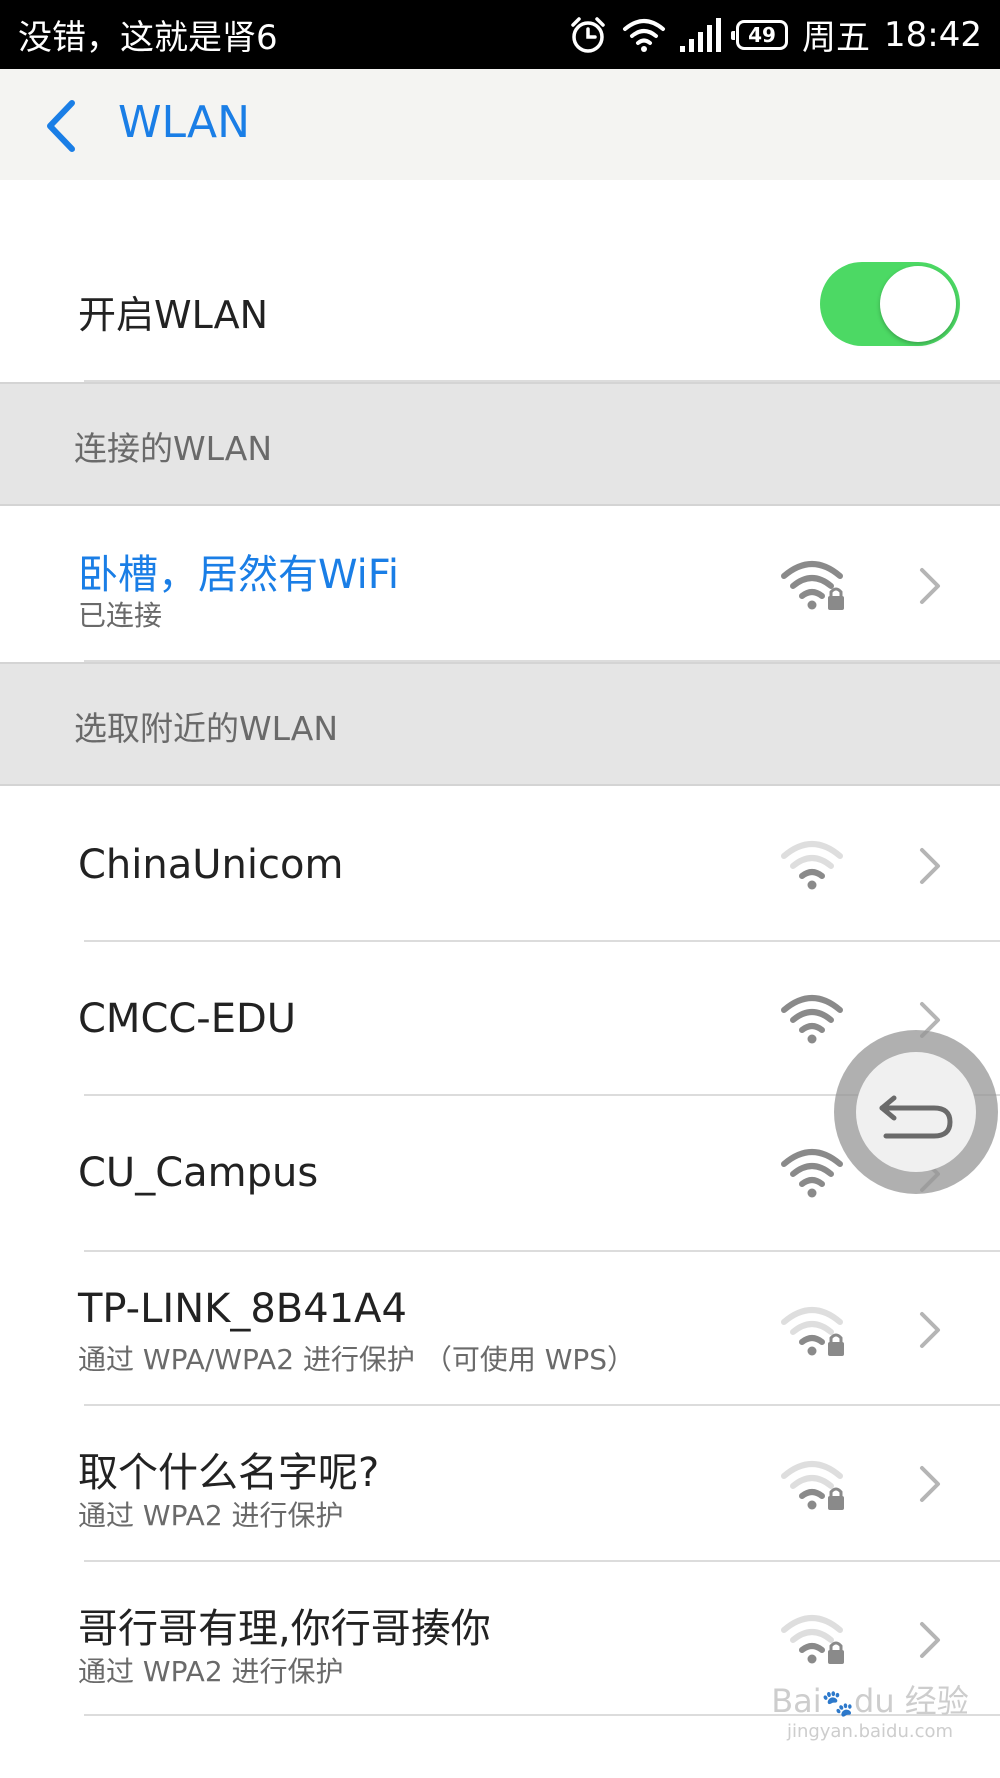 This screenshot has width=1000, height=1778. Describe the element at coordinates (120, 615) in the screenshot. I see `network-status: 已连接` at that location.